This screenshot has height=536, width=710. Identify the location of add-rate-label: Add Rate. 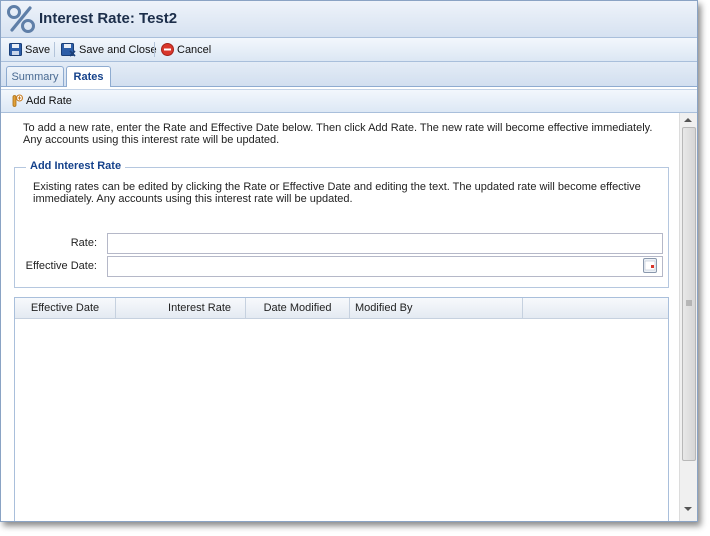
(49, 100).